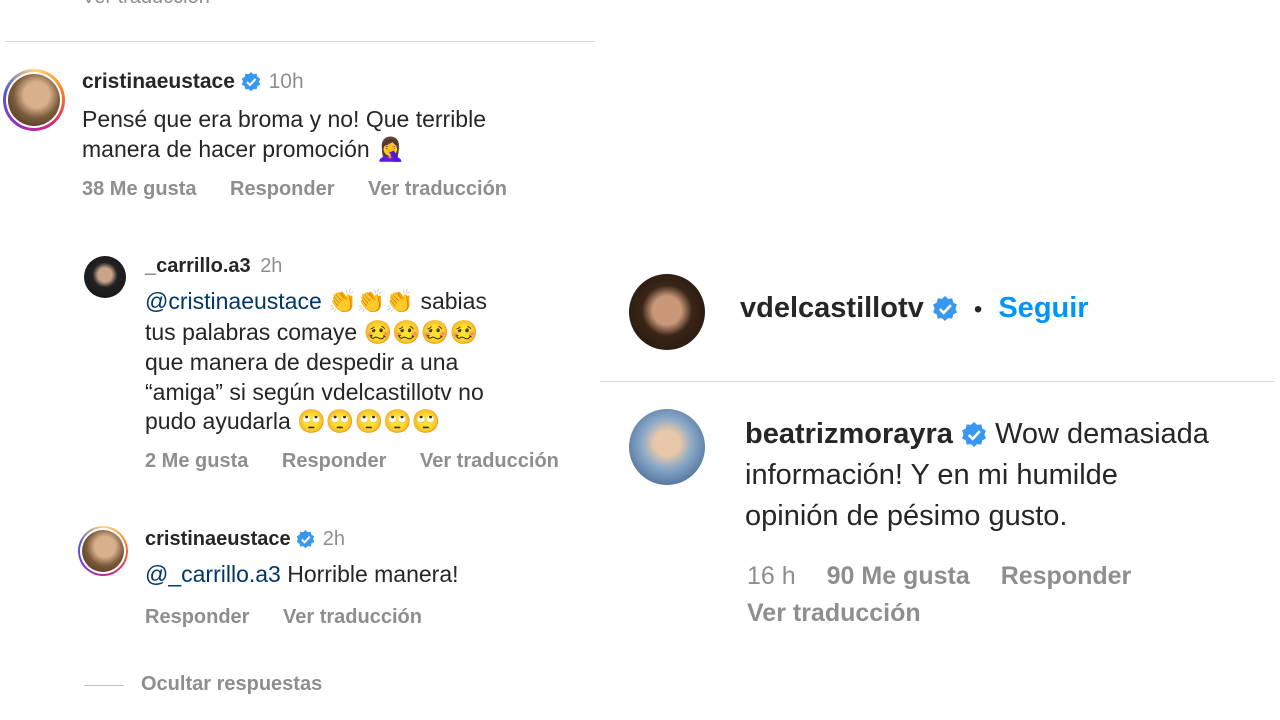  I want to click on comment-text-line: manera de hacer promoción, so click(226, 149).